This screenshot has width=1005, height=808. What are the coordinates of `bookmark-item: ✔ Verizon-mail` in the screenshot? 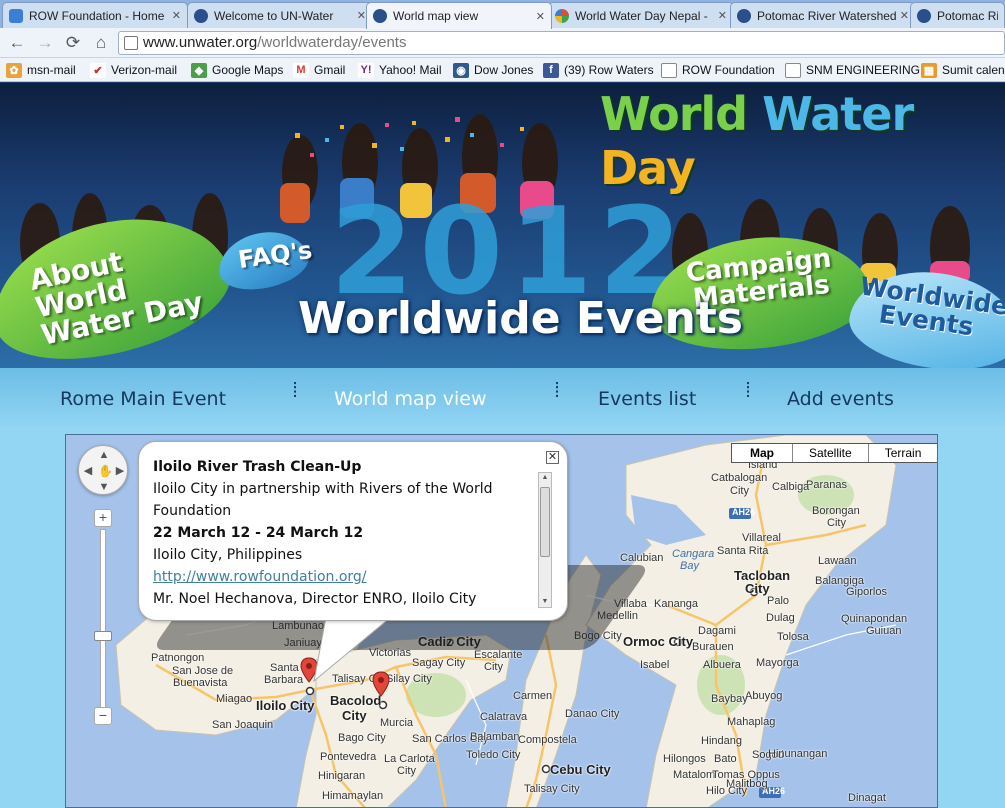 It's located at (133, 70).